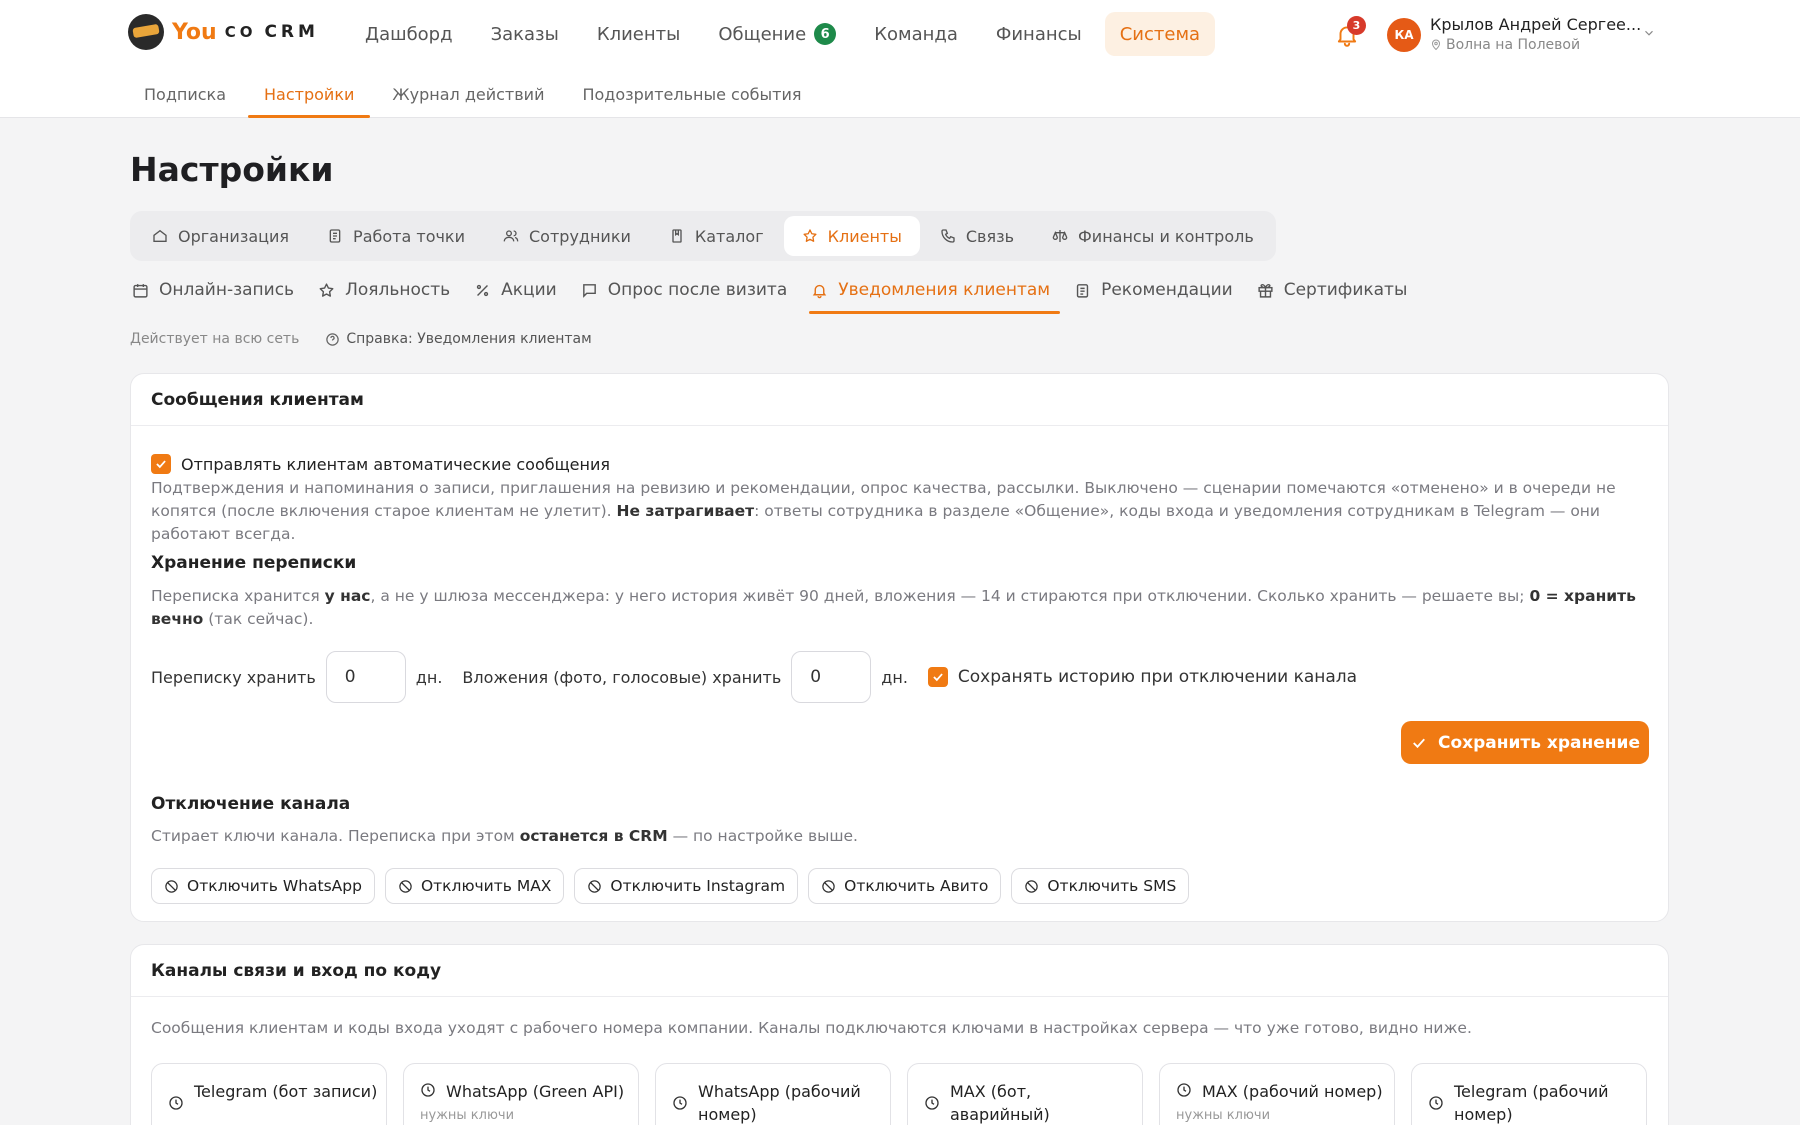 This screenshot has height=1125, width=1800. I want to click on logo-mark-icon, so click(146, 32).